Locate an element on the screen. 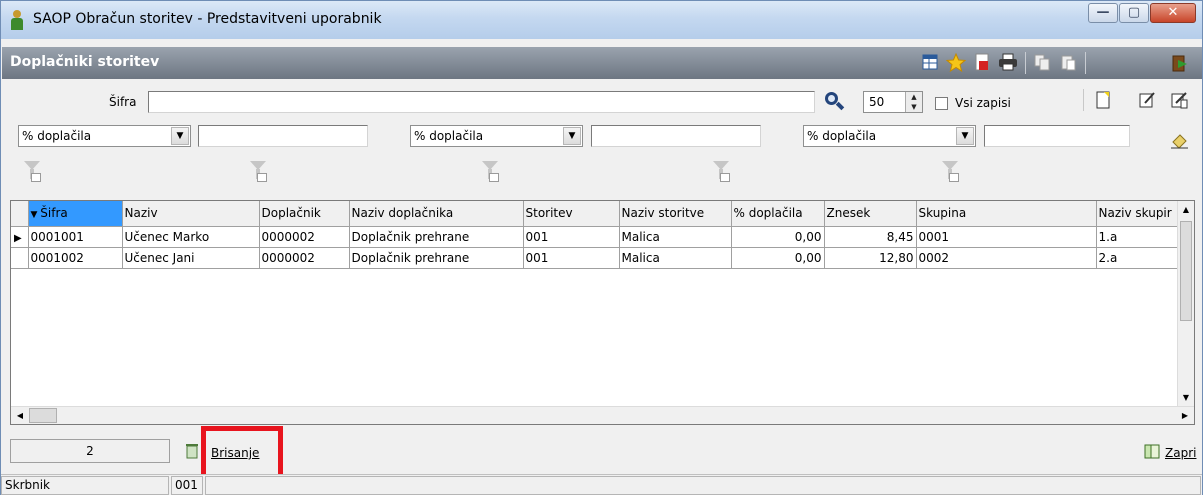 The image size is (1203, 495). scroll-left-icon: ◀ is located at coordinates (20, 415).